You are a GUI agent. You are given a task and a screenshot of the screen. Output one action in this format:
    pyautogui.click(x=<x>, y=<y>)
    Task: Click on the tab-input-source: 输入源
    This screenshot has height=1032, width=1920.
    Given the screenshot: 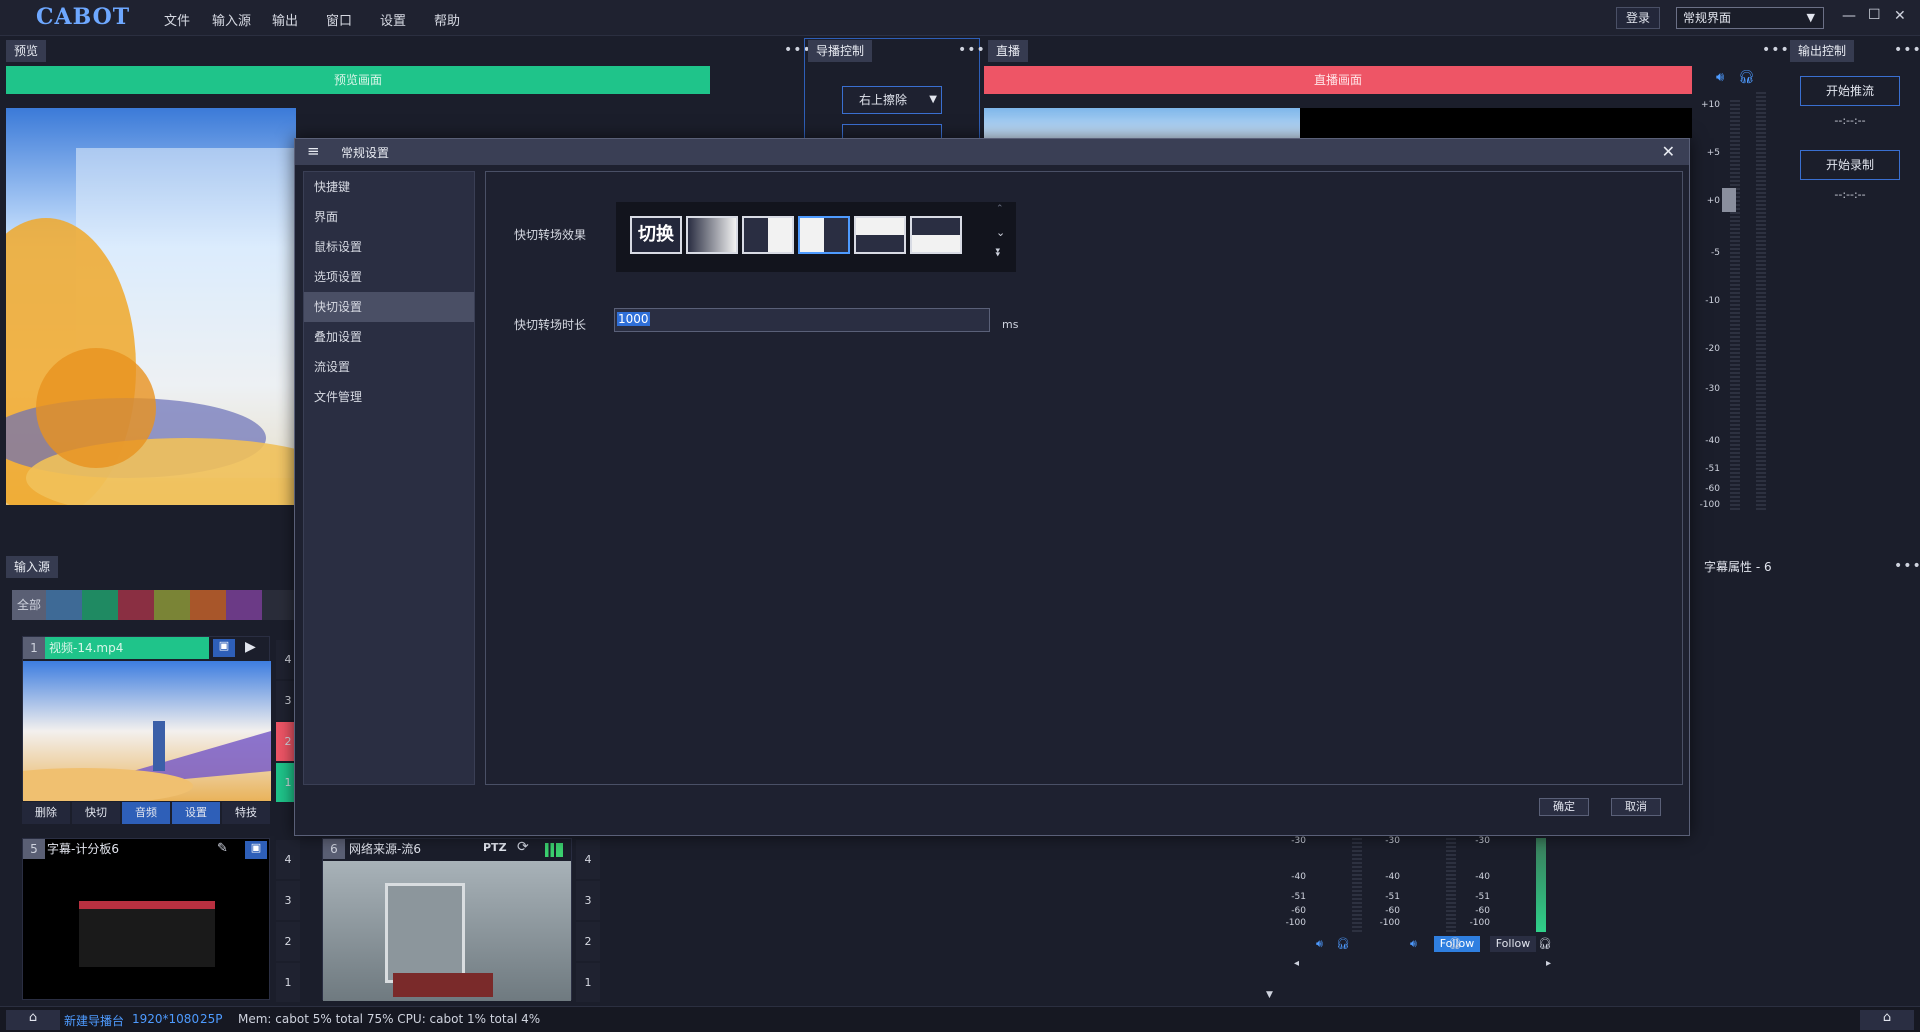 What is the action you would take?
    pyautogui.click(x=32, y=567)
    